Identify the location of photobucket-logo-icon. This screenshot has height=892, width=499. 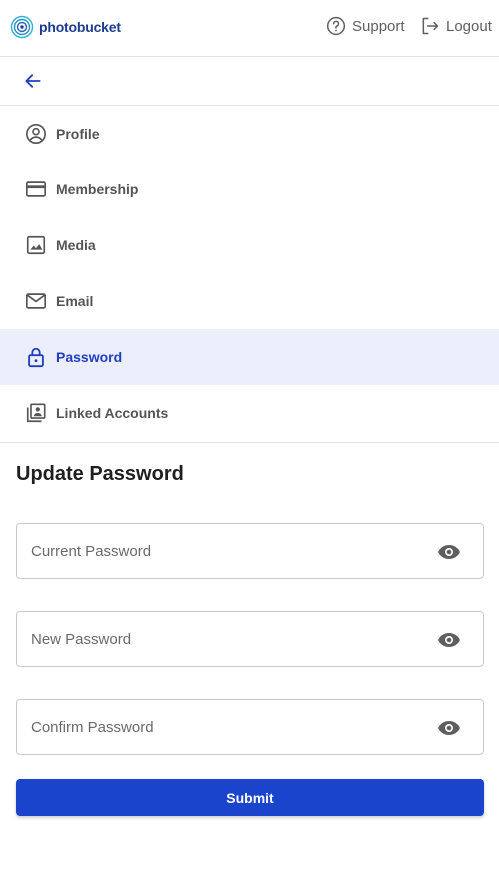
(22, 27).